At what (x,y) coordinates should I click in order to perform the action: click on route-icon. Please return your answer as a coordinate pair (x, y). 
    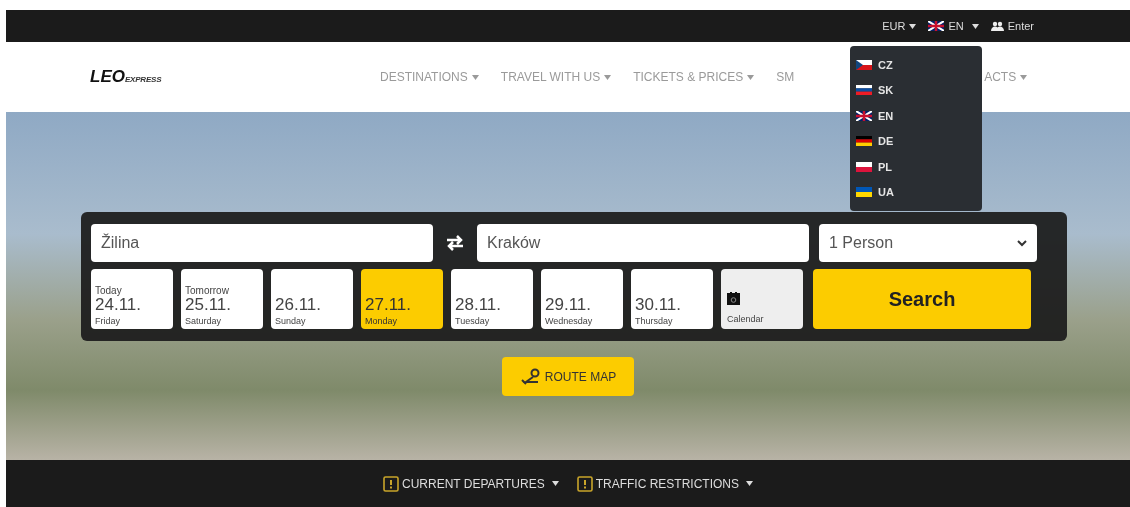
    Looking at the image, I should click on (530, 376).